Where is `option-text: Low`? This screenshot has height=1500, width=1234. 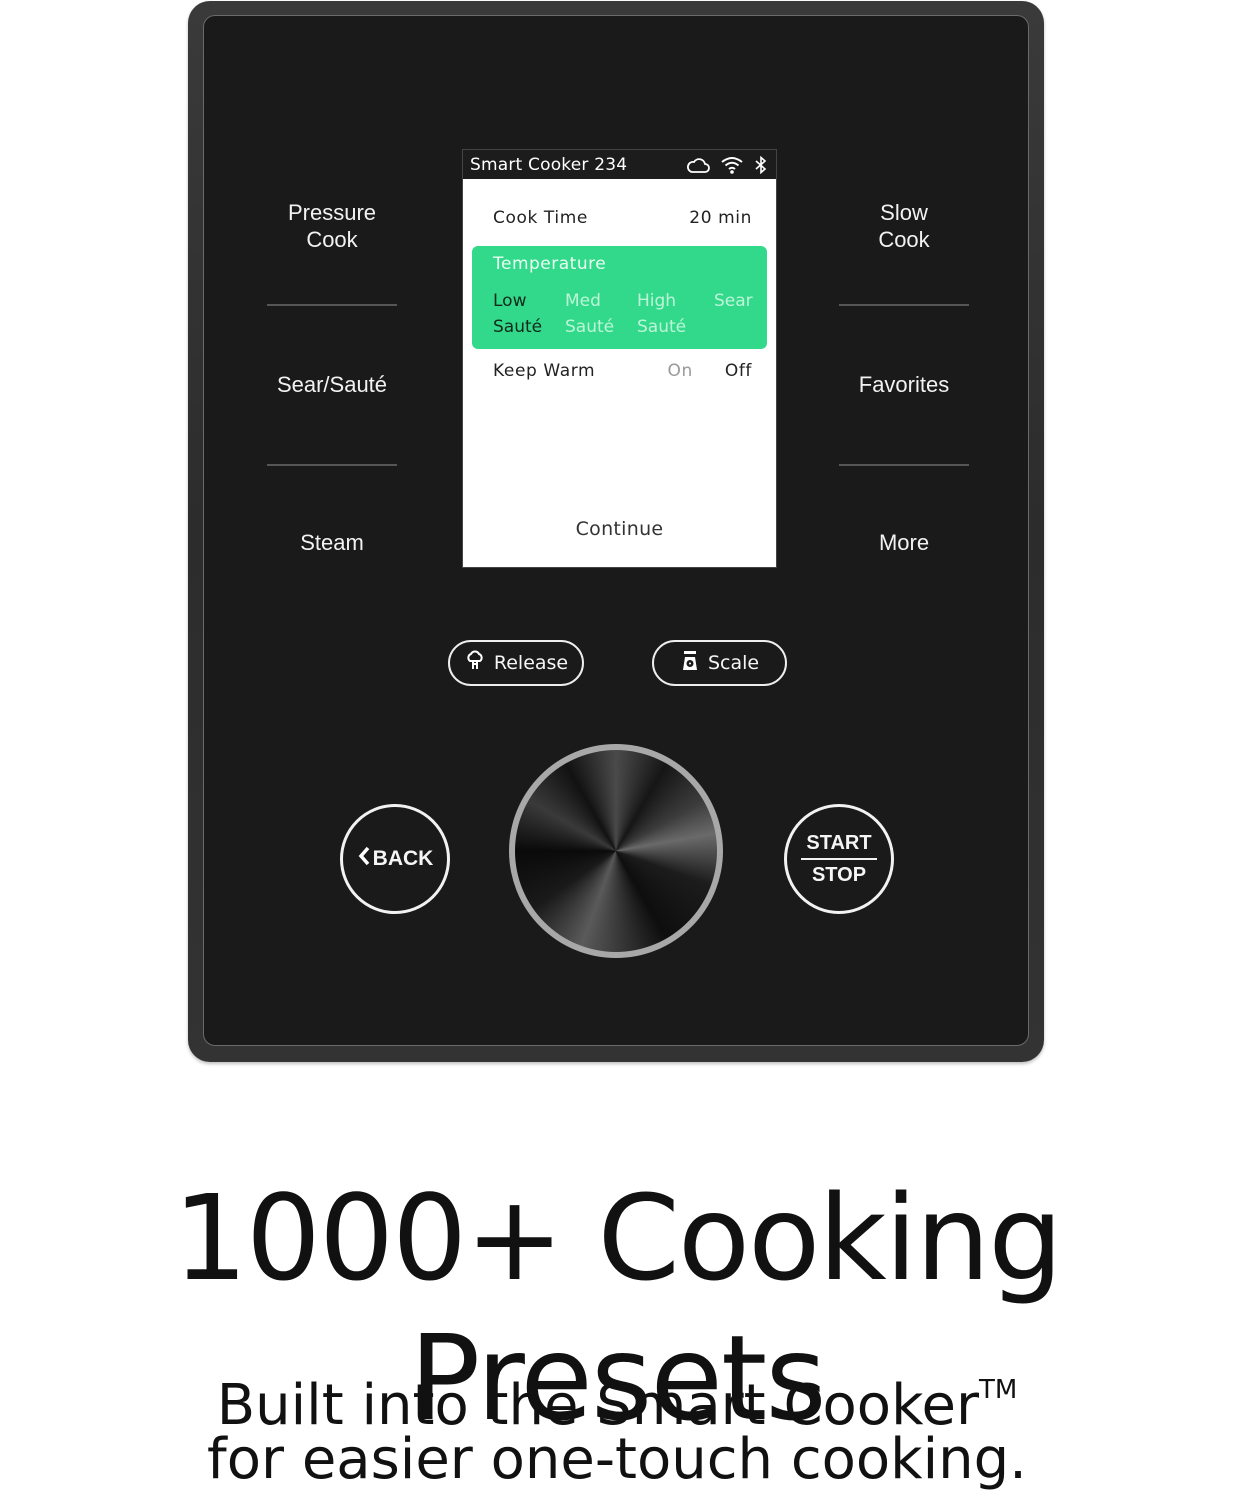
option-text: Low is located at coordinates (510, 301).